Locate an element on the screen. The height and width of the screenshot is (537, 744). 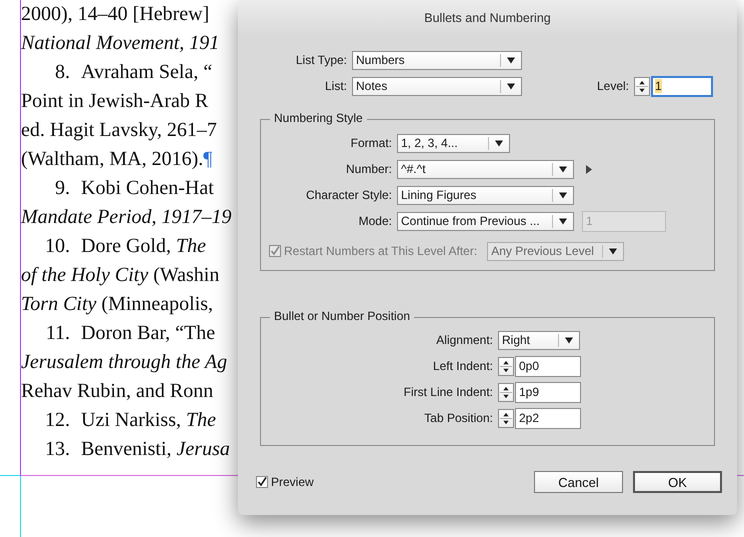
document-text: ed. Hagit Lavsky, 261–7 is located at coordinates (119, 130).